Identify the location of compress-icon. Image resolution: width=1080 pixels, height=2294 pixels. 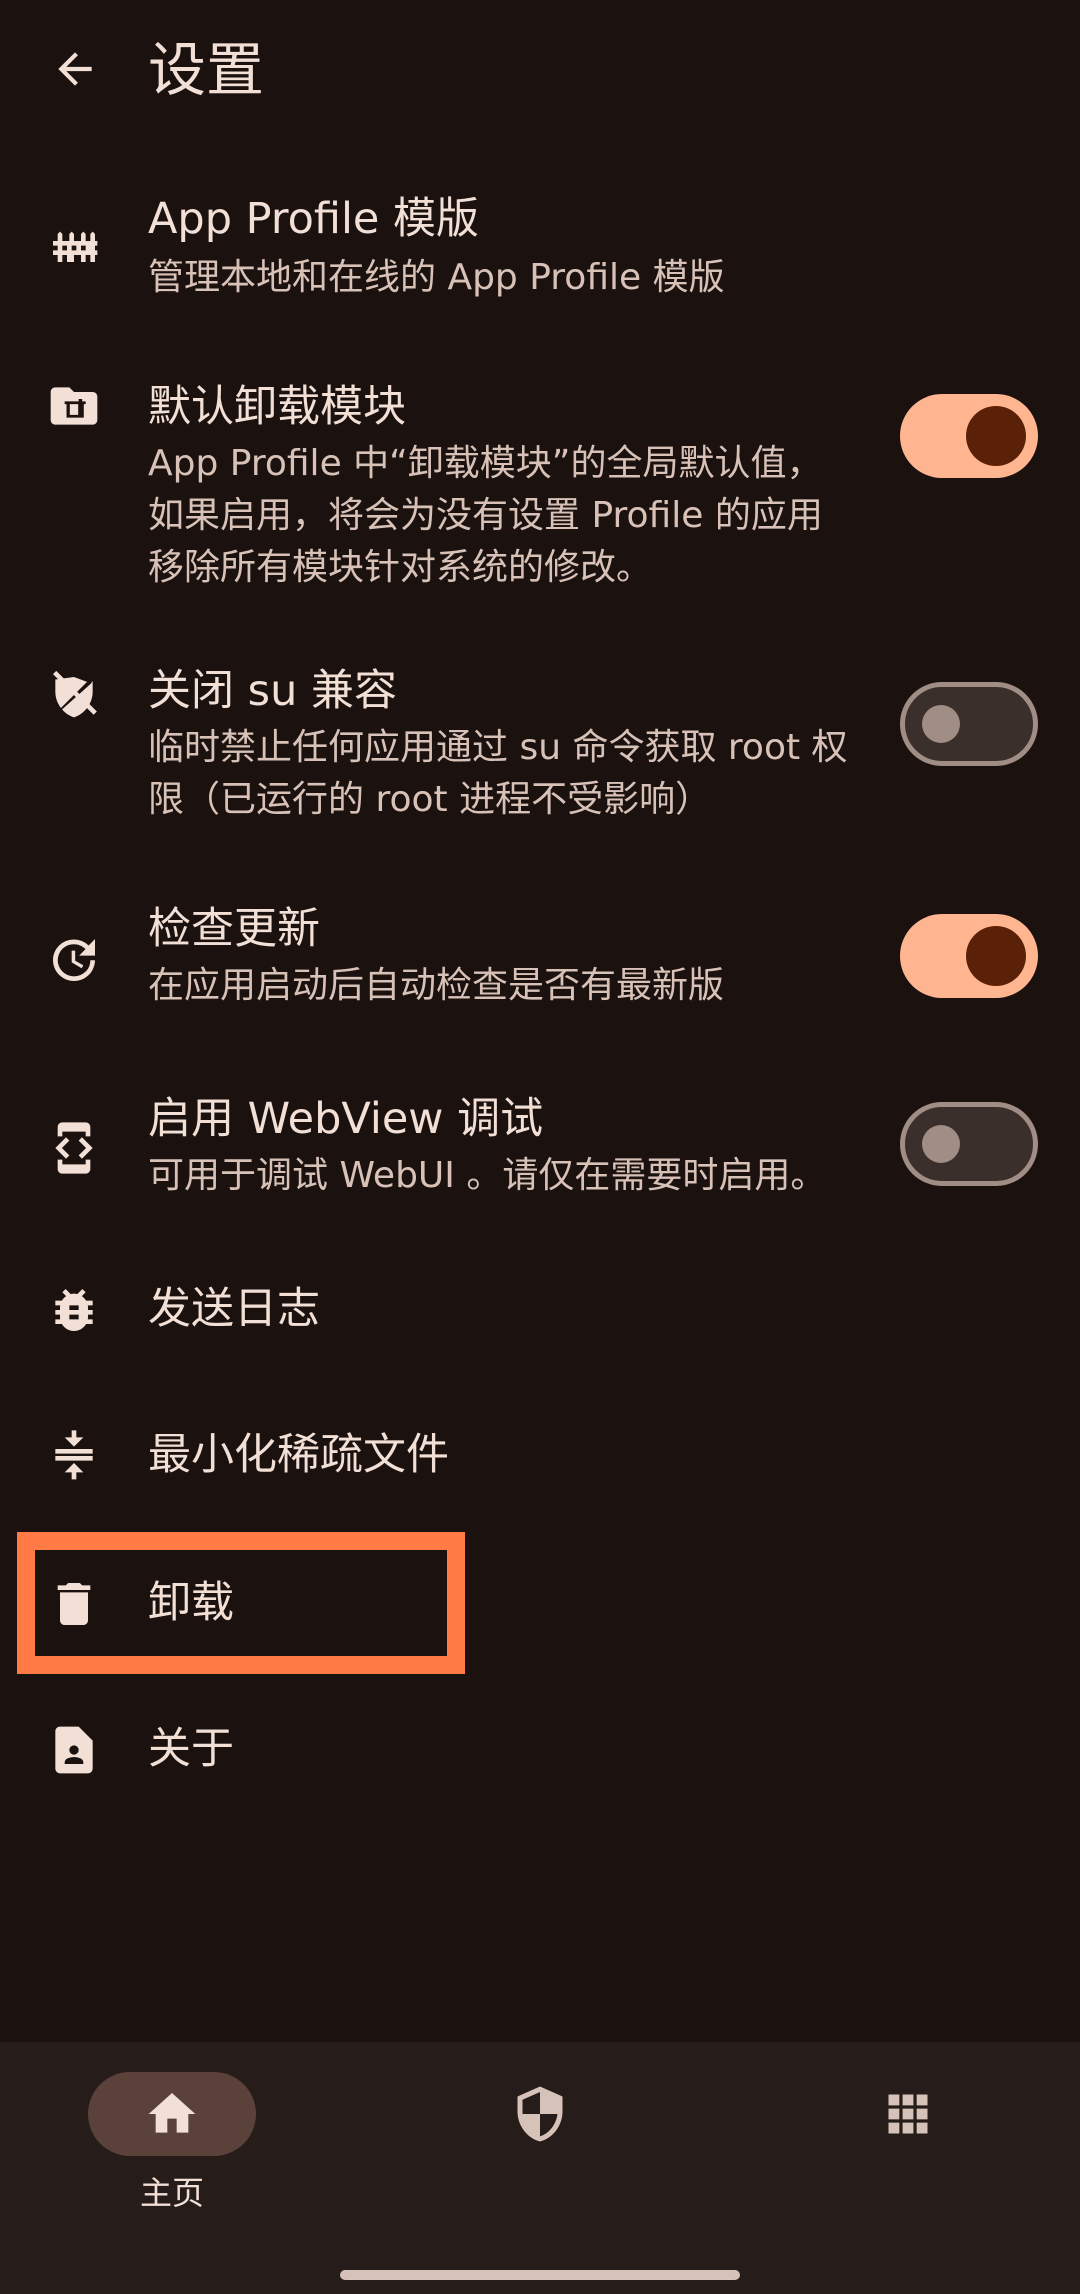
(74, 1456).